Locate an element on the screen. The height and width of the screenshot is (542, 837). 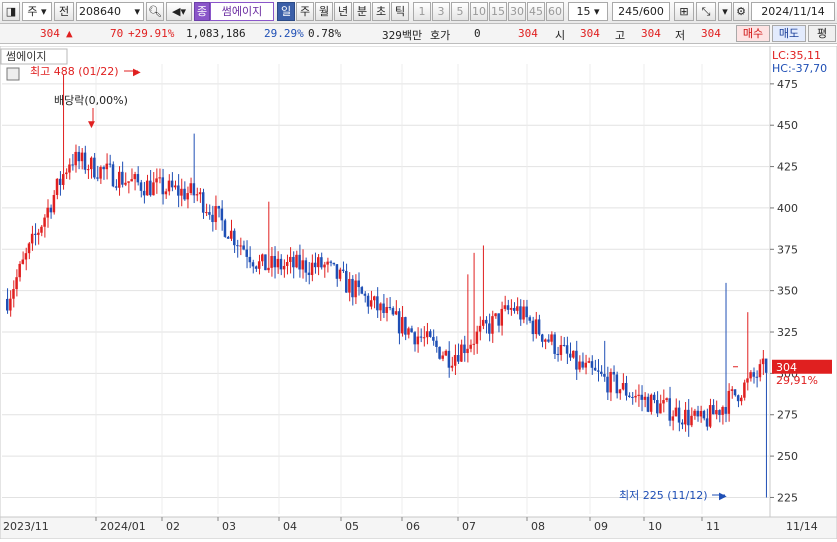
high-value: 304 is located at coordinates (651, 33).